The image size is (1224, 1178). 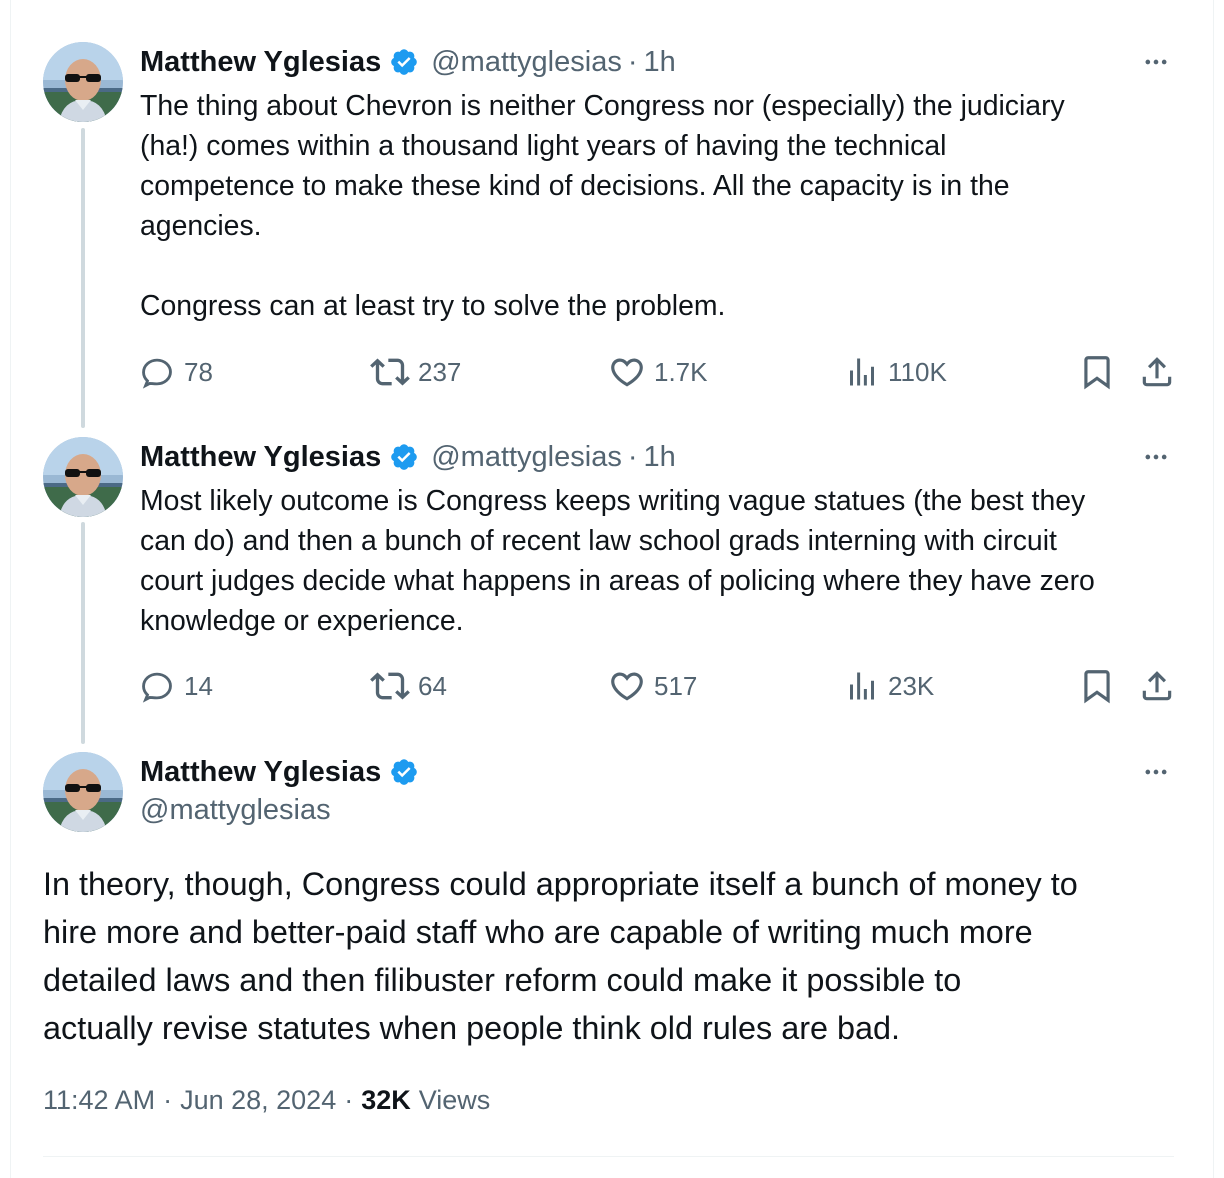 What do you see at coordinates (676, 685) in the screenshot?
I see `like-count: 517` at bounding box center [676, 685].